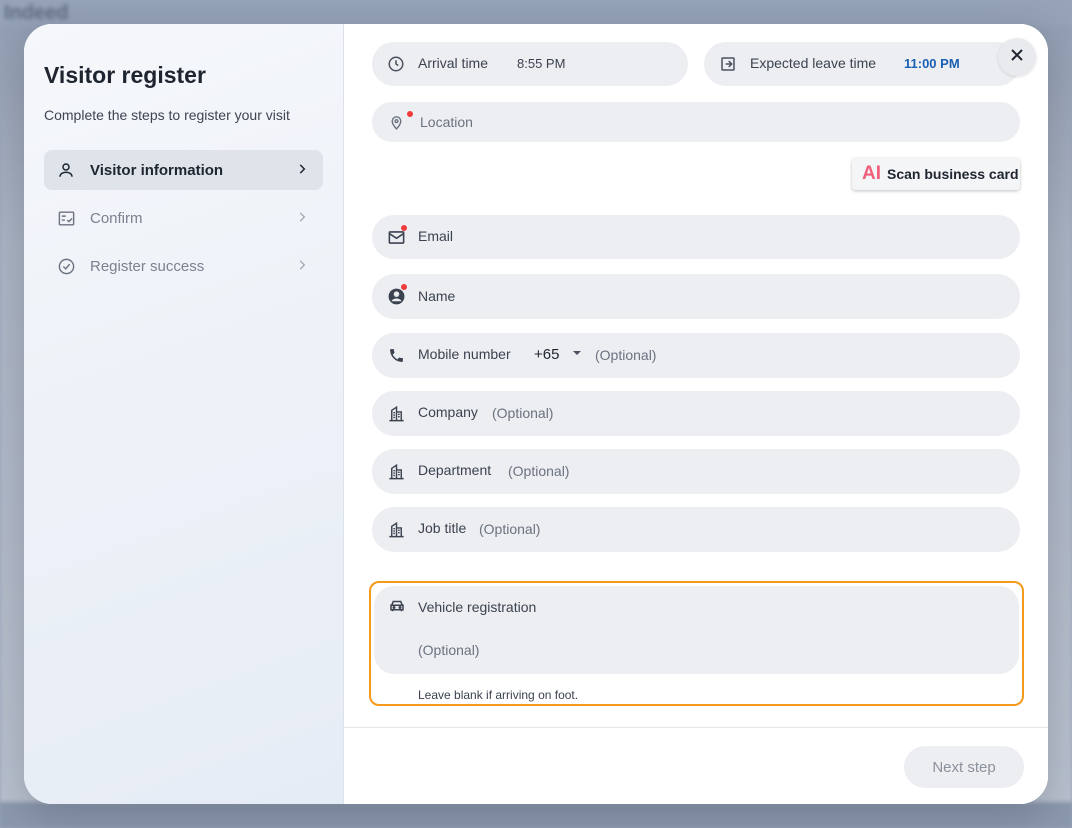  I want to click on step-label: Confirm, so click(116, 218).